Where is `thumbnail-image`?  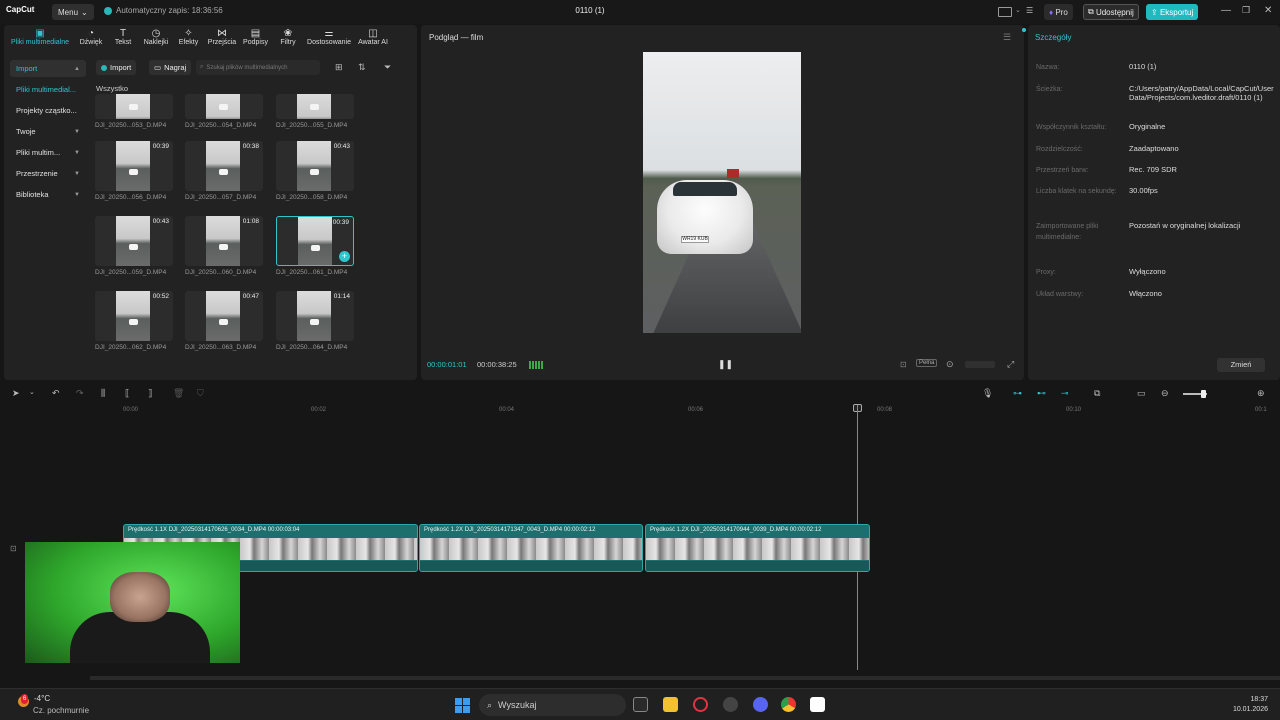 thumbnail-image is located at coordinates (134, 106).